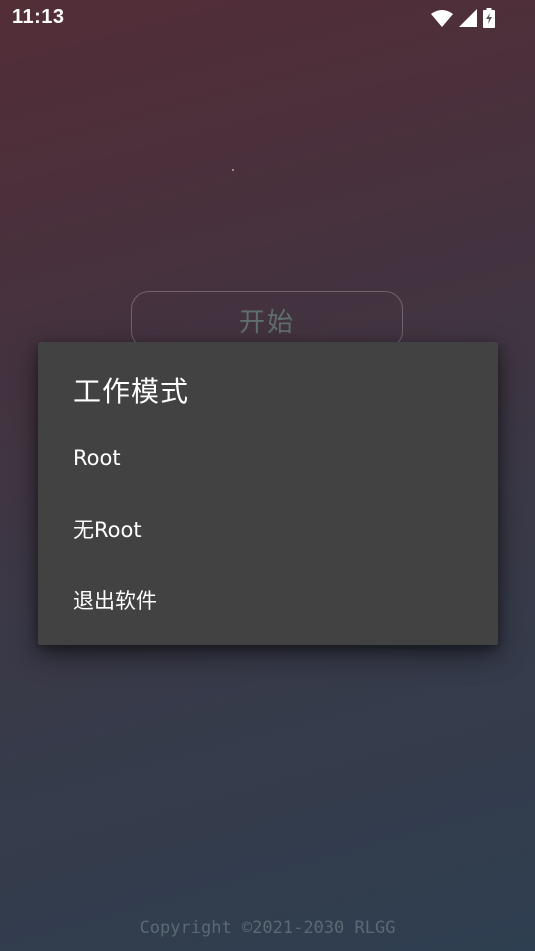  I want to click on start-button-label: 开始, so click(266, 322).